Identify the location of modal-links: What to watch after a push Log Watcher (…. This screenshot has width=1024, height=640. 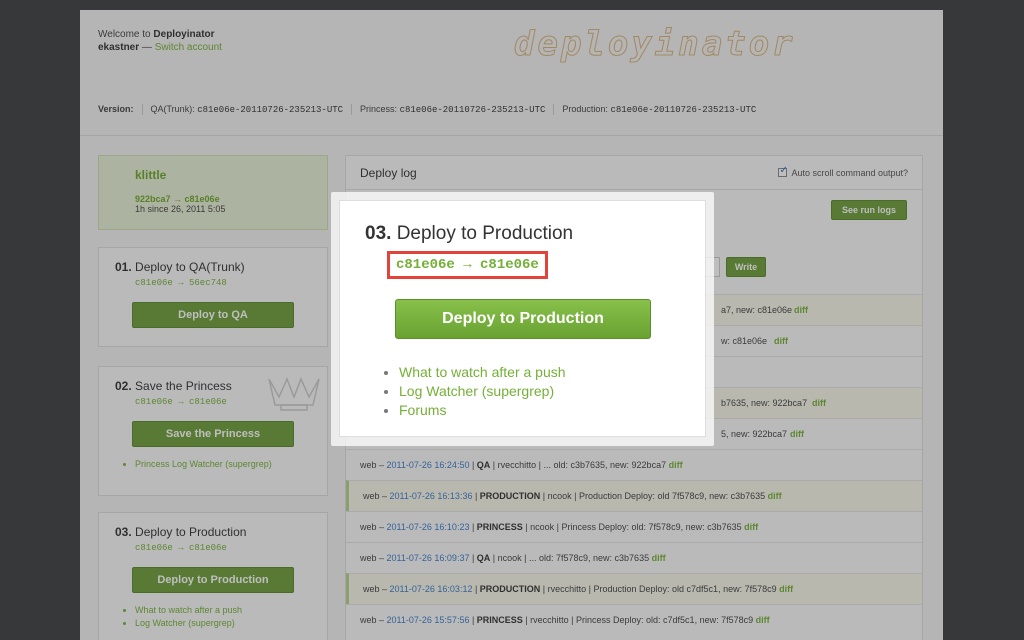
(539, 391).